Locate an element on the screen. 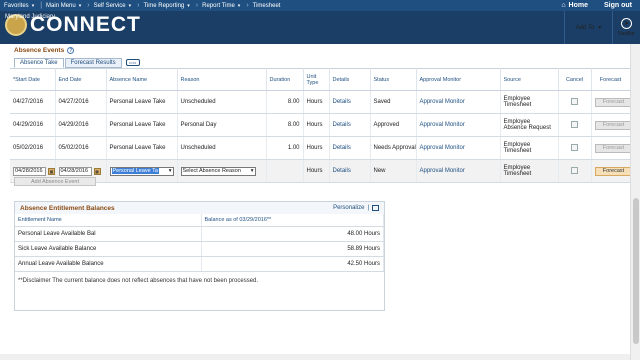  cell-duration: 1.00 is located at coordinates (285, 148).